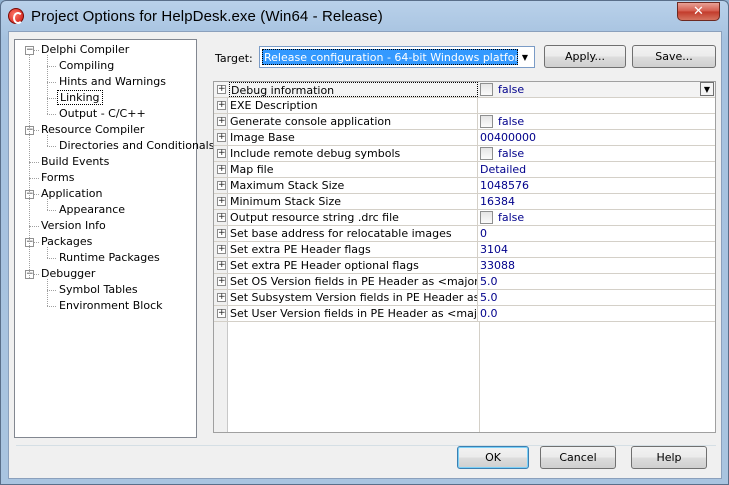 The height and width of the screenshot is (485, 729). Describe the element at coordinates (92, 210) in the screenshot. I see `tree-item: Appearance` at that location.